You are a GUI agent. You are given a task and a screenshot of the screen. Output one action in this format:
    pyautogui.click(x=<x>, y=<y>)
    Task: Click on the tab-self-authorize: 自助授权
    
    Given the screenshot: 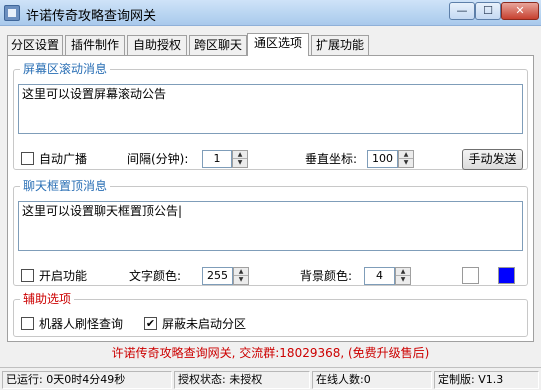 What is the action you would take?
    pyautogui.click(x=157, y=45)
    